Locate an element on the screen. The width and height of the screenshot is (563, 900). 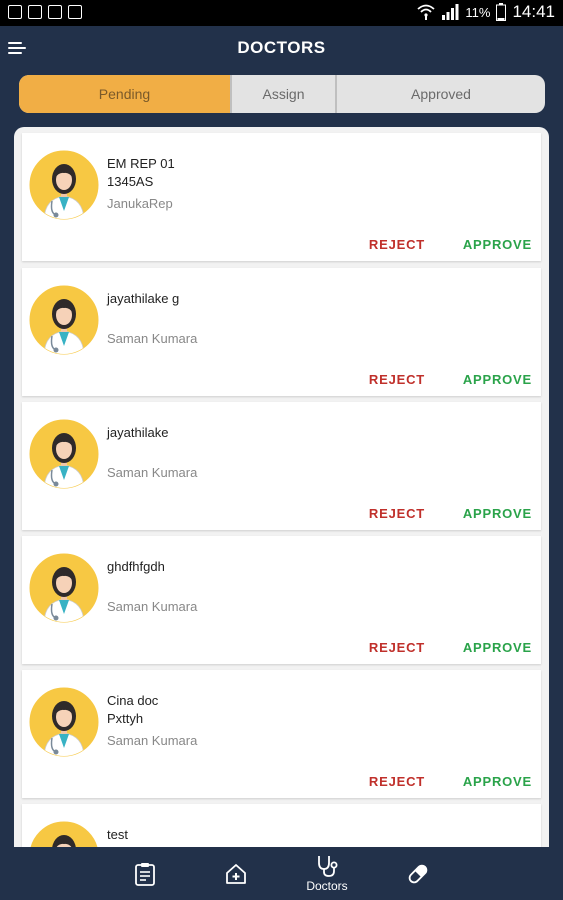
download-notification-icon is located at coordinates (75, 12).